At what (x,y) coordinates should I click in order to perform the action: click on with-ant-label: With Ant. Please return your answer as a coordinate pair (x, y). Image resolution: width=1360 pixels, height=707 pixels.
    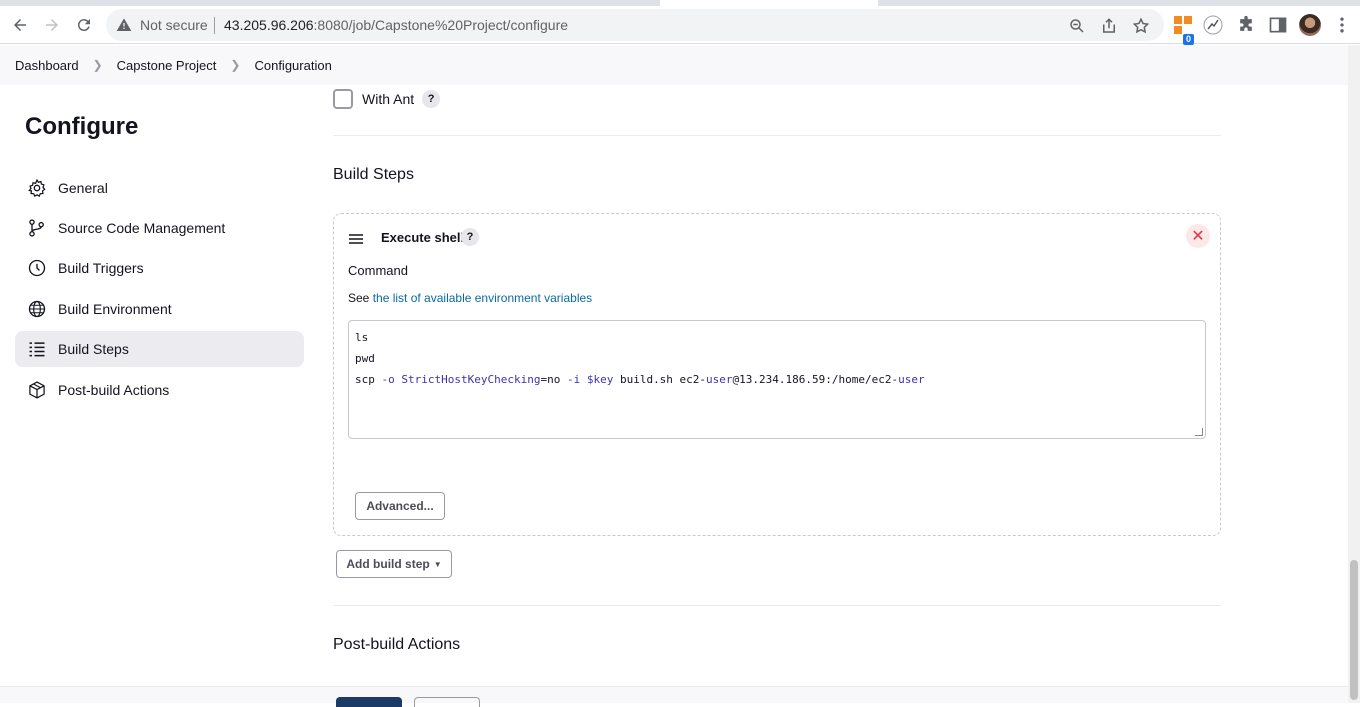
    Looking at the image, I should click on (388, 99).